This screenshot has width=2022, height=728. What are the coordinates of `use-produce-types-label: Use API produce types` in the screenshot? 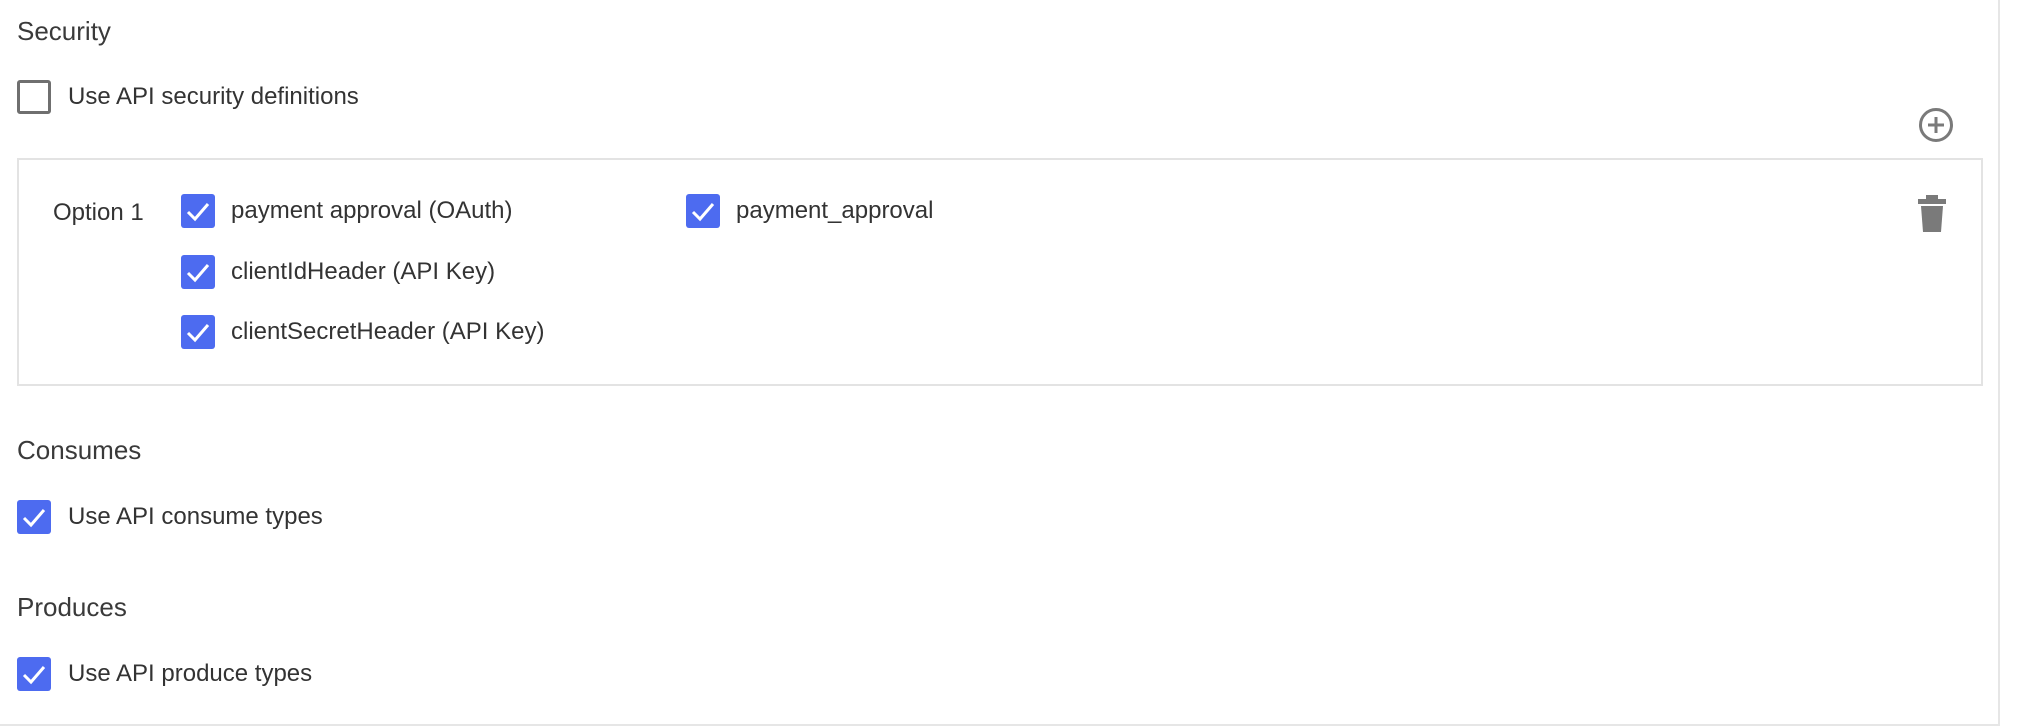 It's located at (190, 673).